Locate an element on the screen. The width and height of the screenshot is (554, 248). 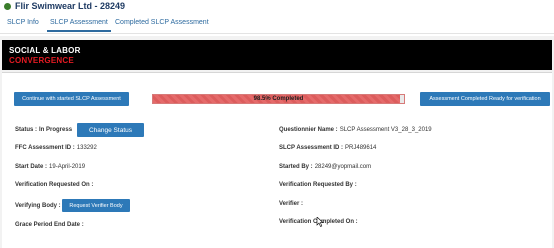
ffc-assessment-id-field: FFC Assessment ID :133292 is located at coordinates (56, 148).